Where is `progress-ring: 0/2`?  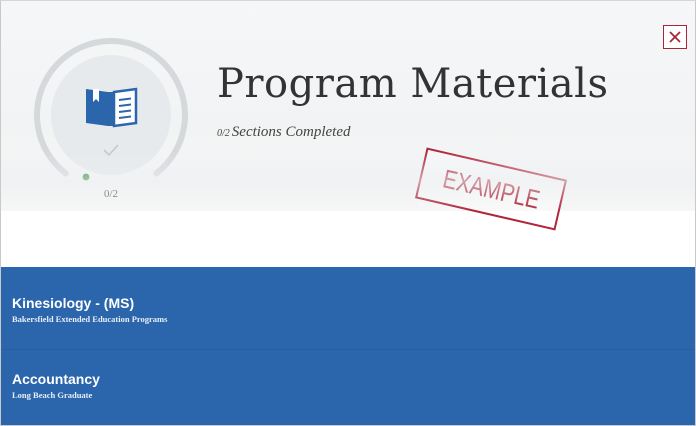
progress-ring: 0/2 is located at coordinates (111, 118).